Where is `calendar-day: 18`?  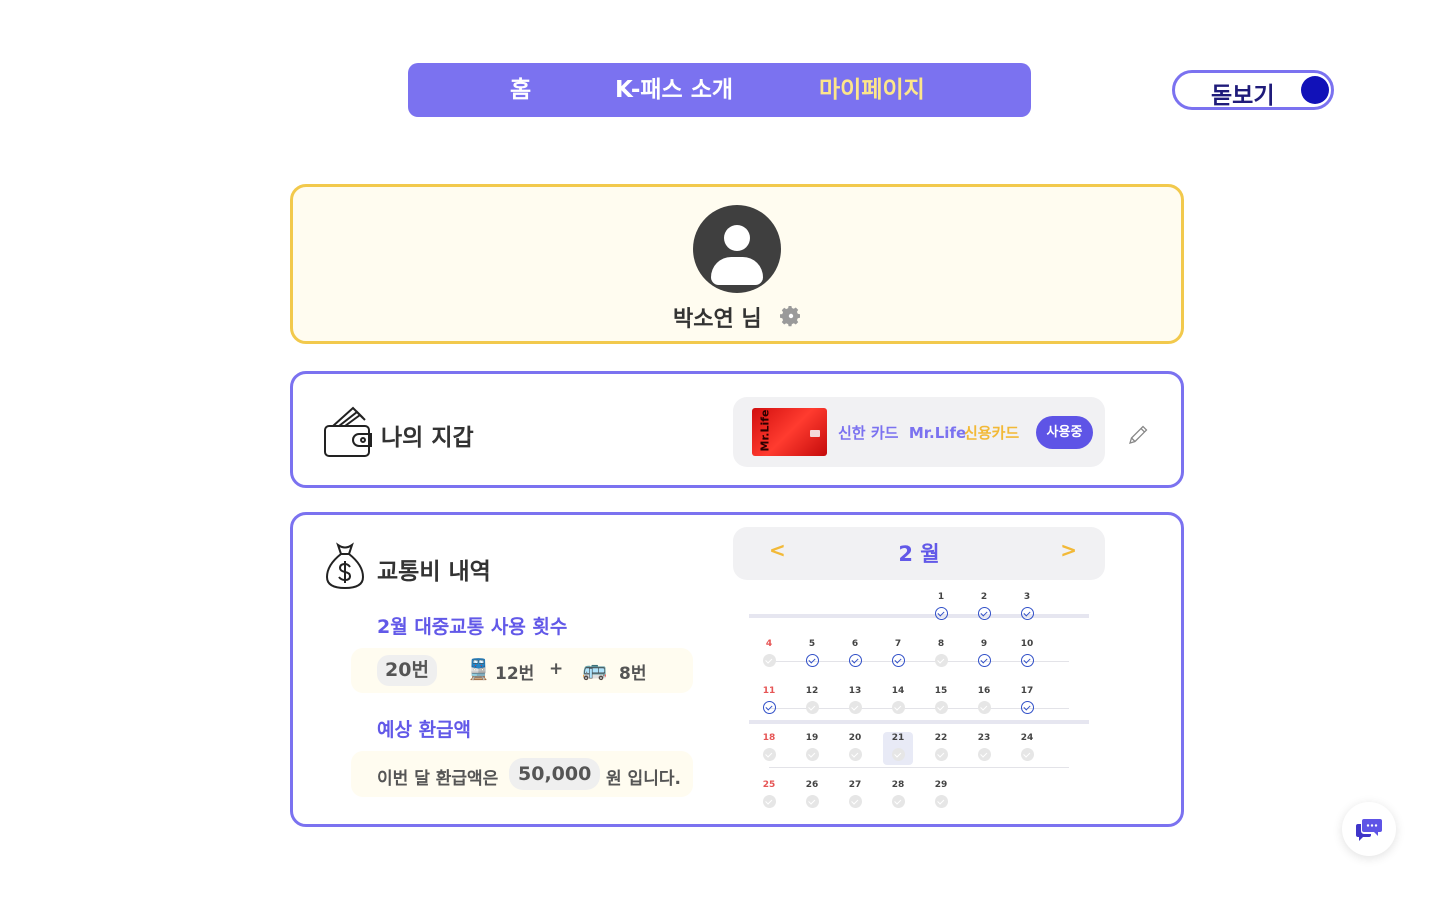 calendar-day: 18 is located at coordinates (769, 746).